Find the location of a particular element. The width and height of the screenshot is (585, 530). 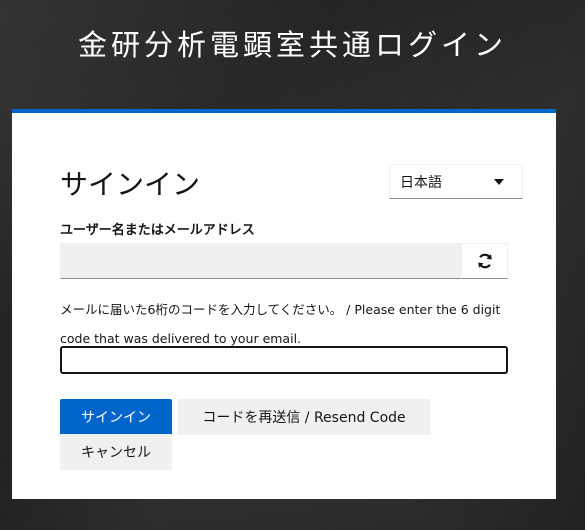

otp-input is located at coordinates (284, 360).